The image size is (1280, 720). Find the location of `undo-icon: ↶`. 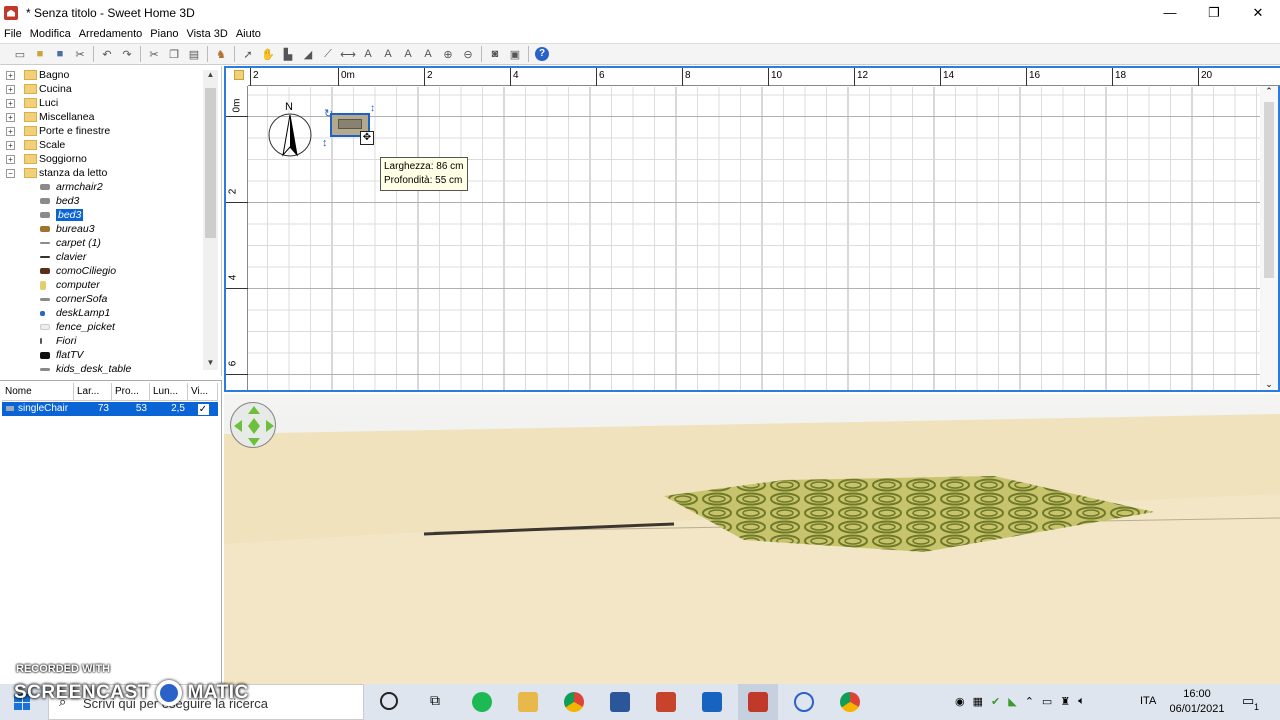

undo-icon: ↶ is located at coordinates (107, 54).